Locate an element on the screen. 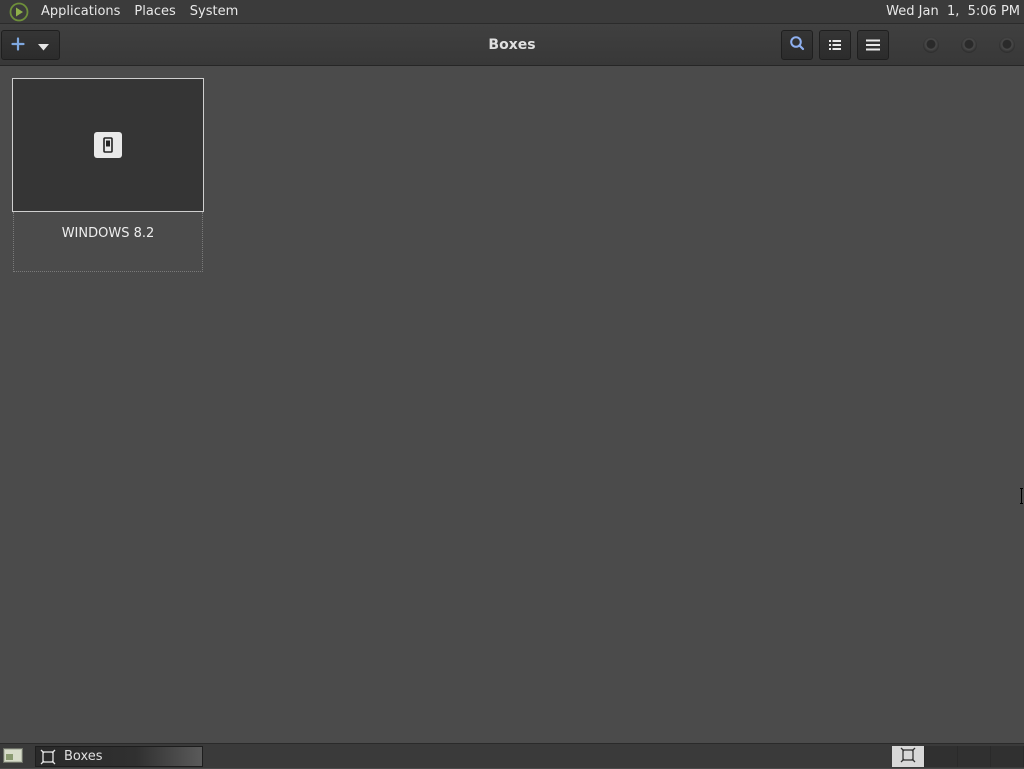 Image resolution: width=1024 pixels, height=769 pixels. box-thumbnail is located at coordinates (108, 145).